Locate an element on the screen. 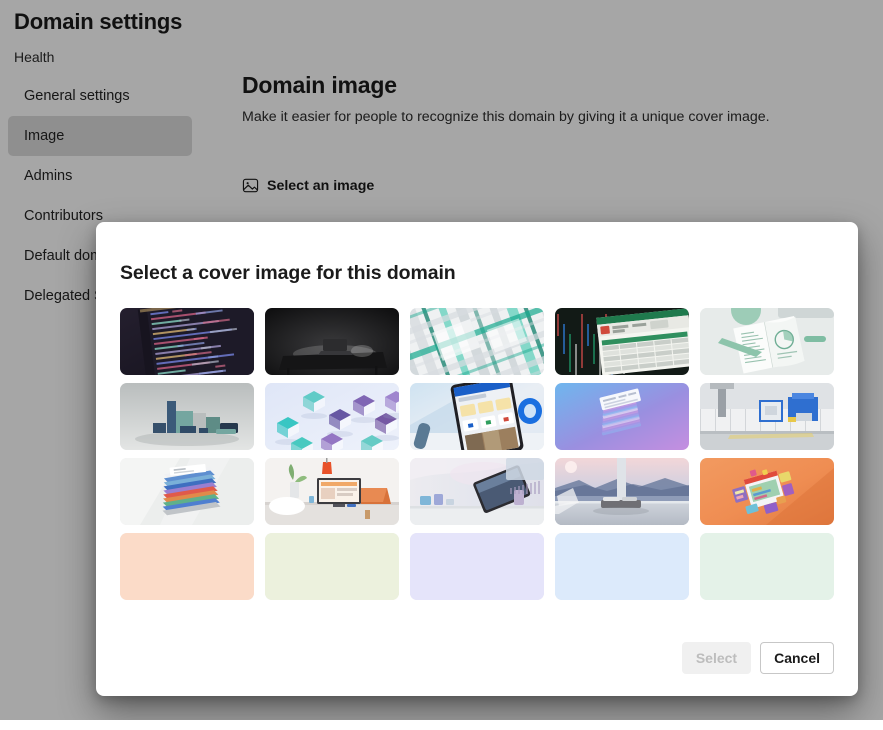  cover-image-option-solid-lime is located at coordinates (332, 566).